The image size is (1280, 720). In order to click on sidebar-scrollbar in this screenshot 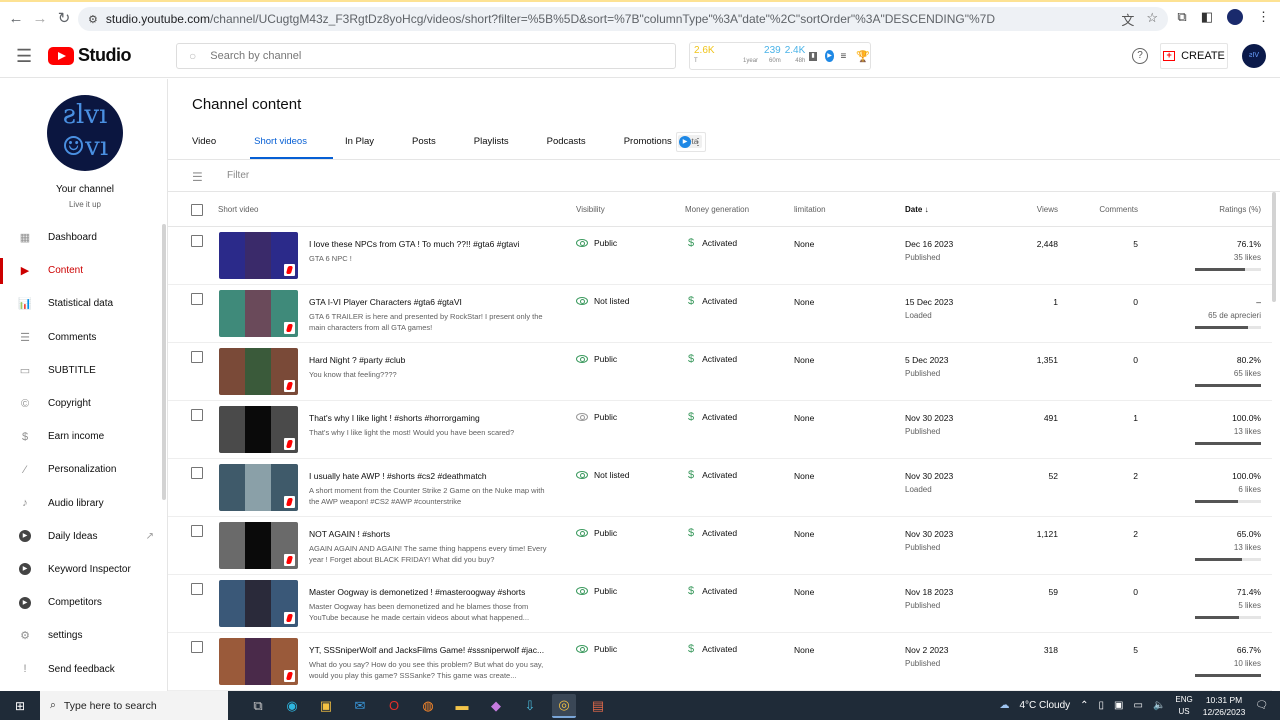, I will do `click(164, 362)`.